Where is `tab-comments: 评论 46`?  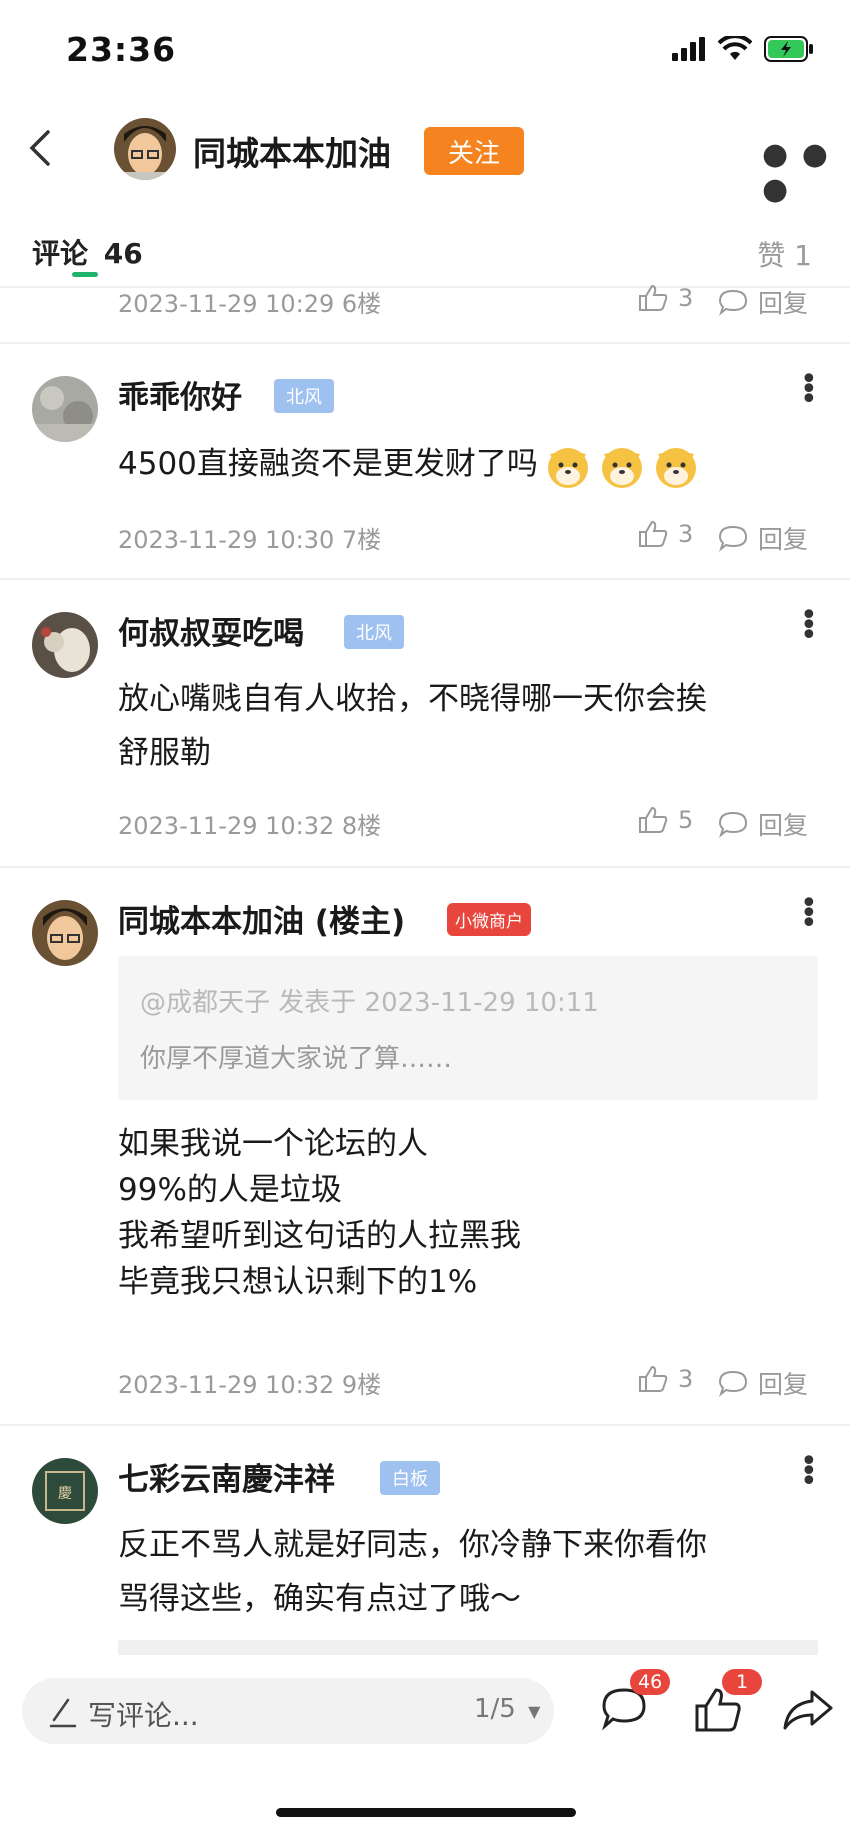 tab-comments: 评论 46 is located at coordinates (87, 252).